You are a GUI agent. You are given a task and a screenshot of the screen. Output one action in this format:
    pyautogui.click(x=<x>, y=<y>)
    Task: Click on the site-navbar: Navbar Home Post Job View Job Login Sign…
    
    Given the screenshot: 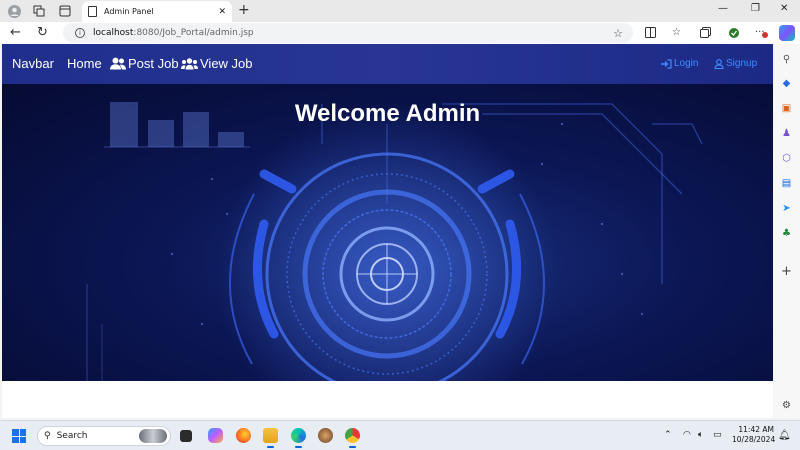 What is the action you would take?
    pyautogui.click(x=387, y=64)
    